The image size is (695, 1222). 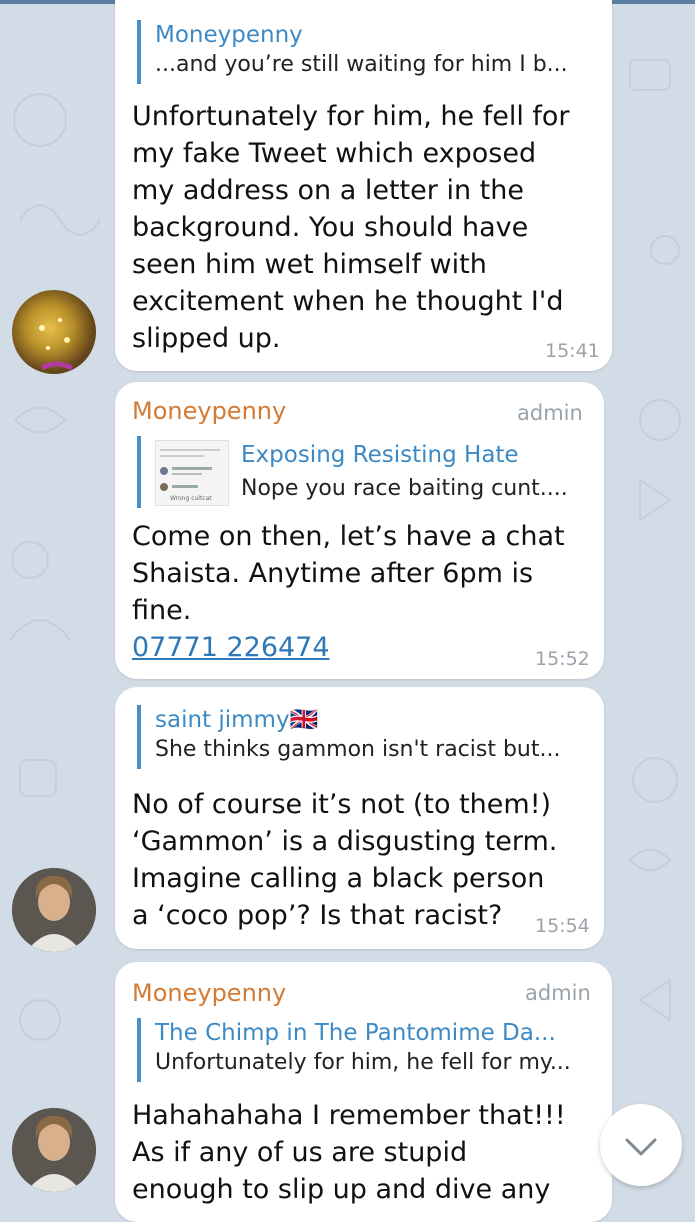 What do you see at coordinates (191, 498) in the screenshot?
I see `thumbnail-caption: Wrong cultcat` at bounding box center [191, 498].